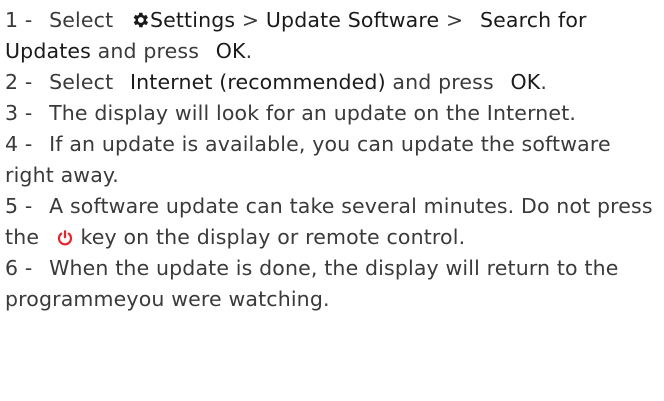 This screenshot has width=664, height=401. I want to click on step-number: 1, so click(12, 20).